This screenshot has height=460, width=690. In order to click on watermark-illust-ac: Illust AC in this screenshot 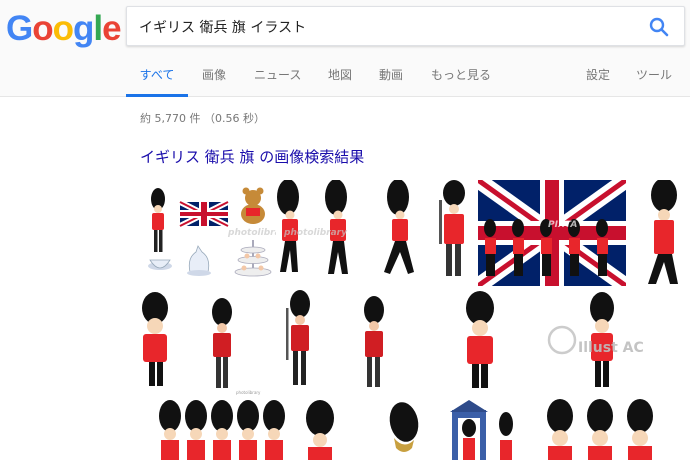, I will do `click(611, 348)`.